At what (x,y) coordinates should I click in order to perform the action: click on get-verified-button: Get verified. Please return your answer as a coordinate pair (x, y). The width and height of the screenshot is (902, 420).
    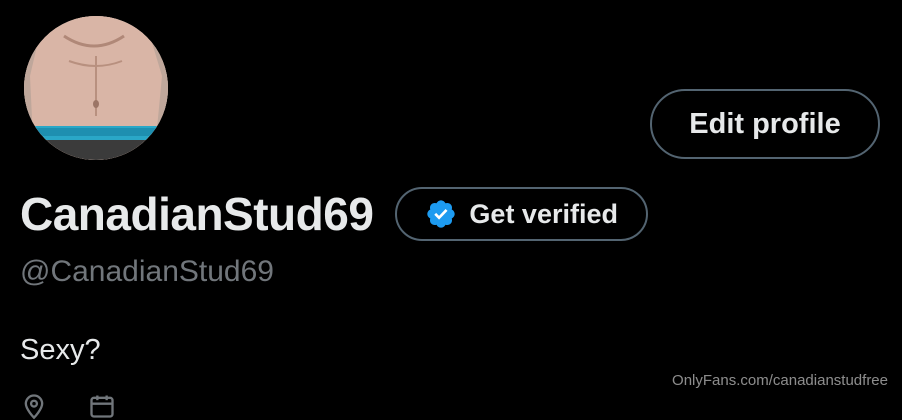
    Looking at the image, I should click on (521, 214).